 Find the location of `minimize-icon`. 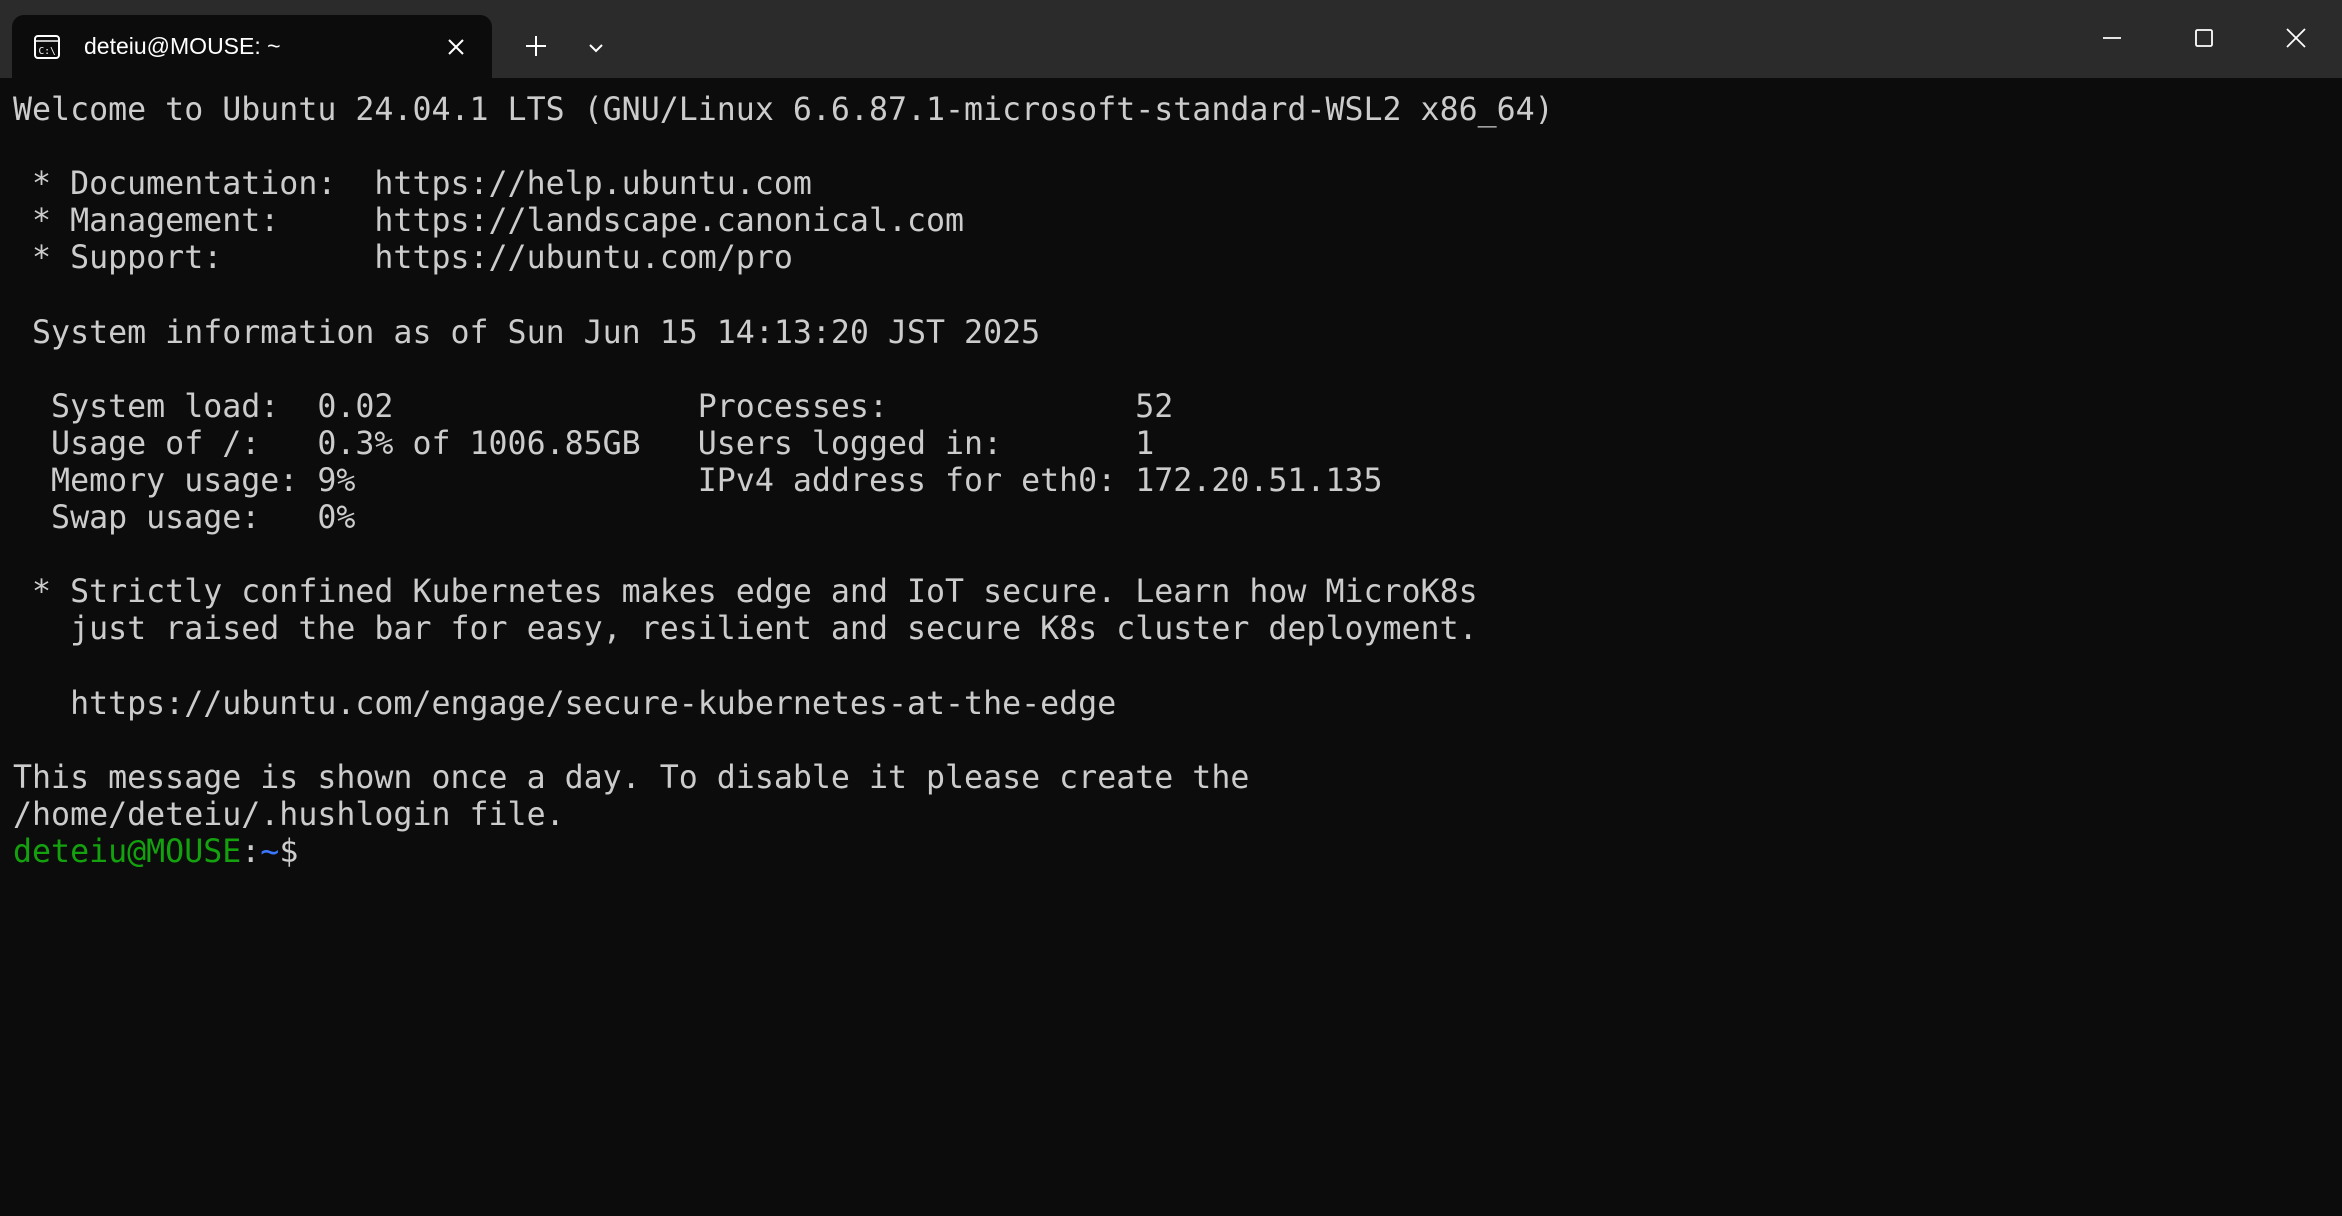

minimize-icon is located at coordinates (2112, 38).